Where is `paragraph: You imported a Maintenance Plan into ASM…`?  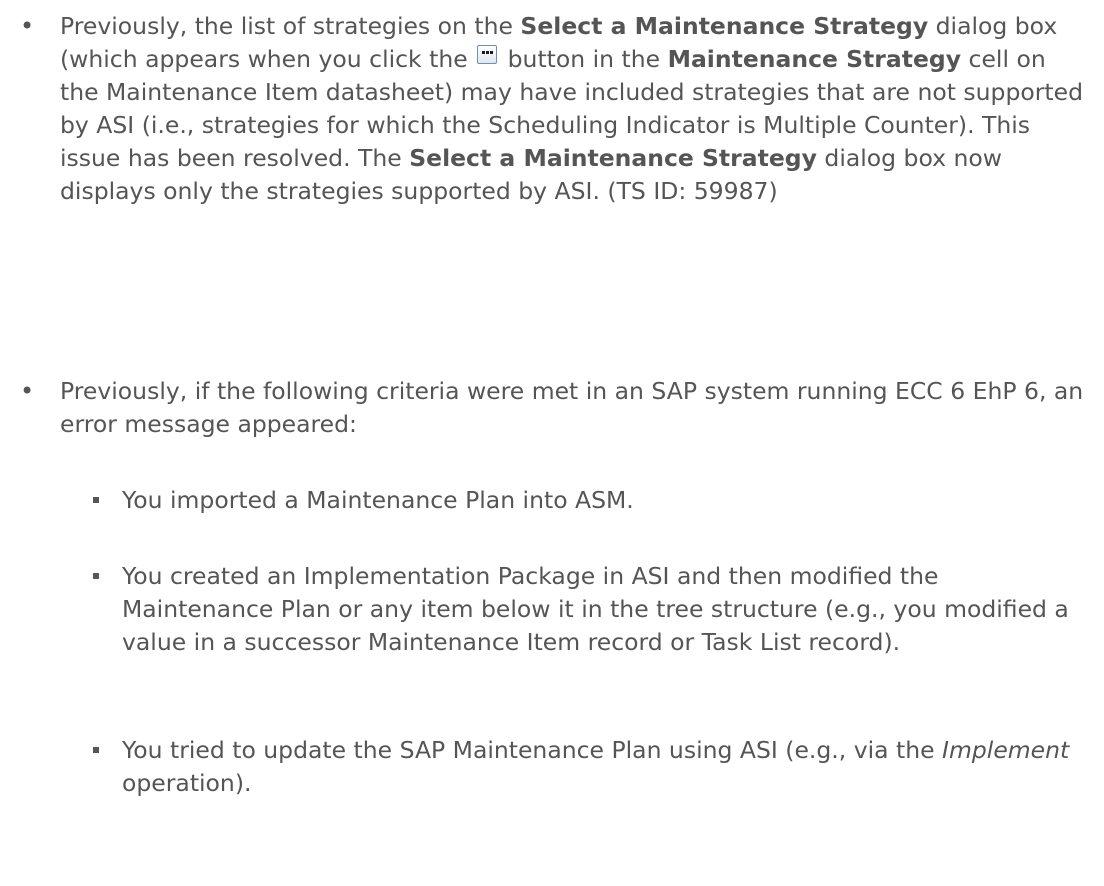
paragraph: You imported a Maintenance Plan into ASM… is located at coordinates (378, 500).